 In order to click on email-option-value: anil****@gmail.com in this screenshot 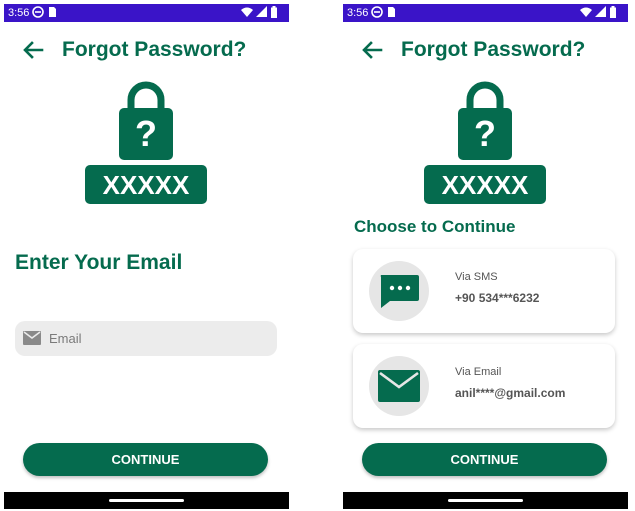, I will do `click(510, 393)`.